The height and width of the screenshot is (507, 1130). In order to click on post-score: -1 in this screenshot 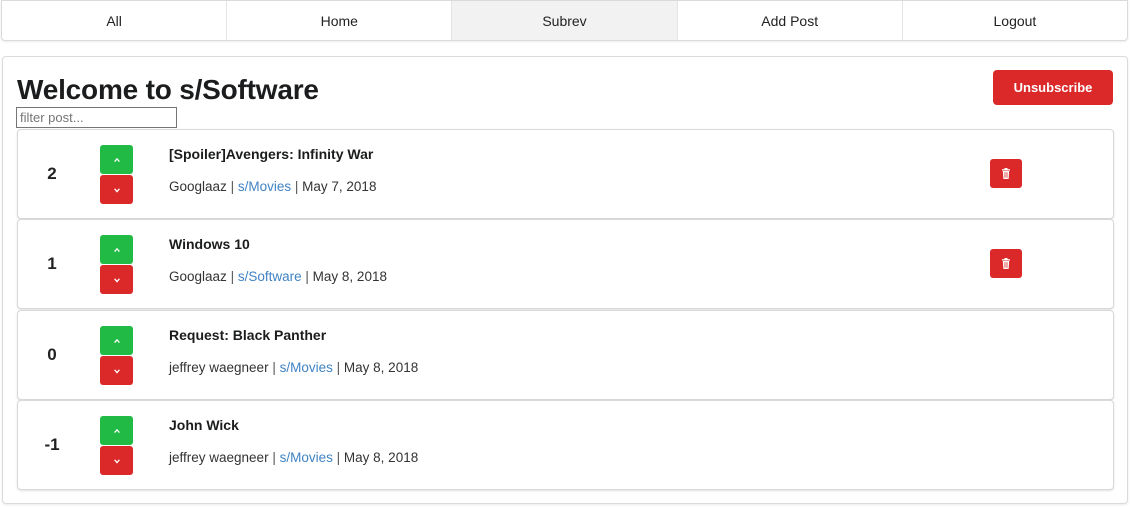, I will do `click(52, 444)`.